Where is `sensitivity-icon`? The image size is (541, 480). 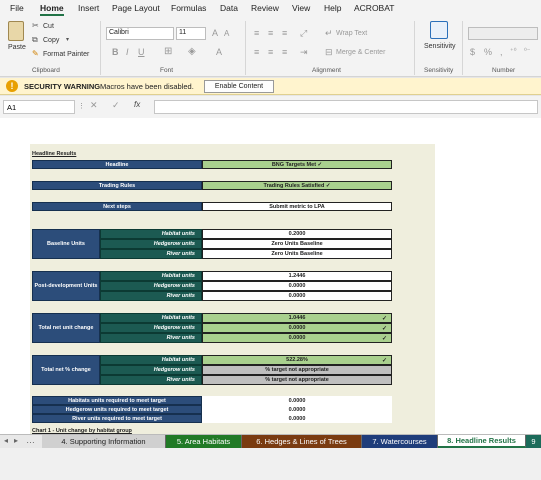
sensitivity-icon is located at coordinates (439, 30).